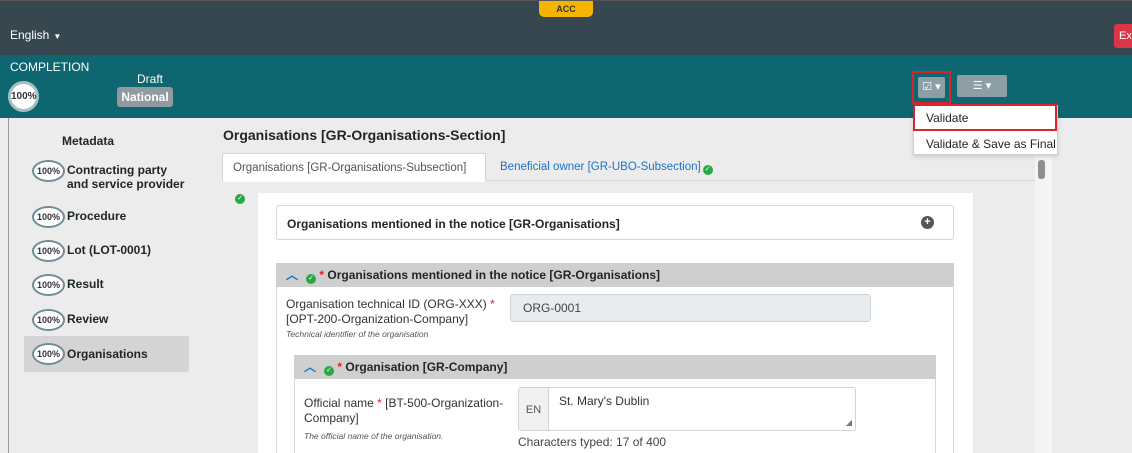 The width and height of the screenshot is (1132, 453). What do you see at coordinates (339, 403) in the screenshot?
I see `label-text: Official name` at bounding box center [339, 403].